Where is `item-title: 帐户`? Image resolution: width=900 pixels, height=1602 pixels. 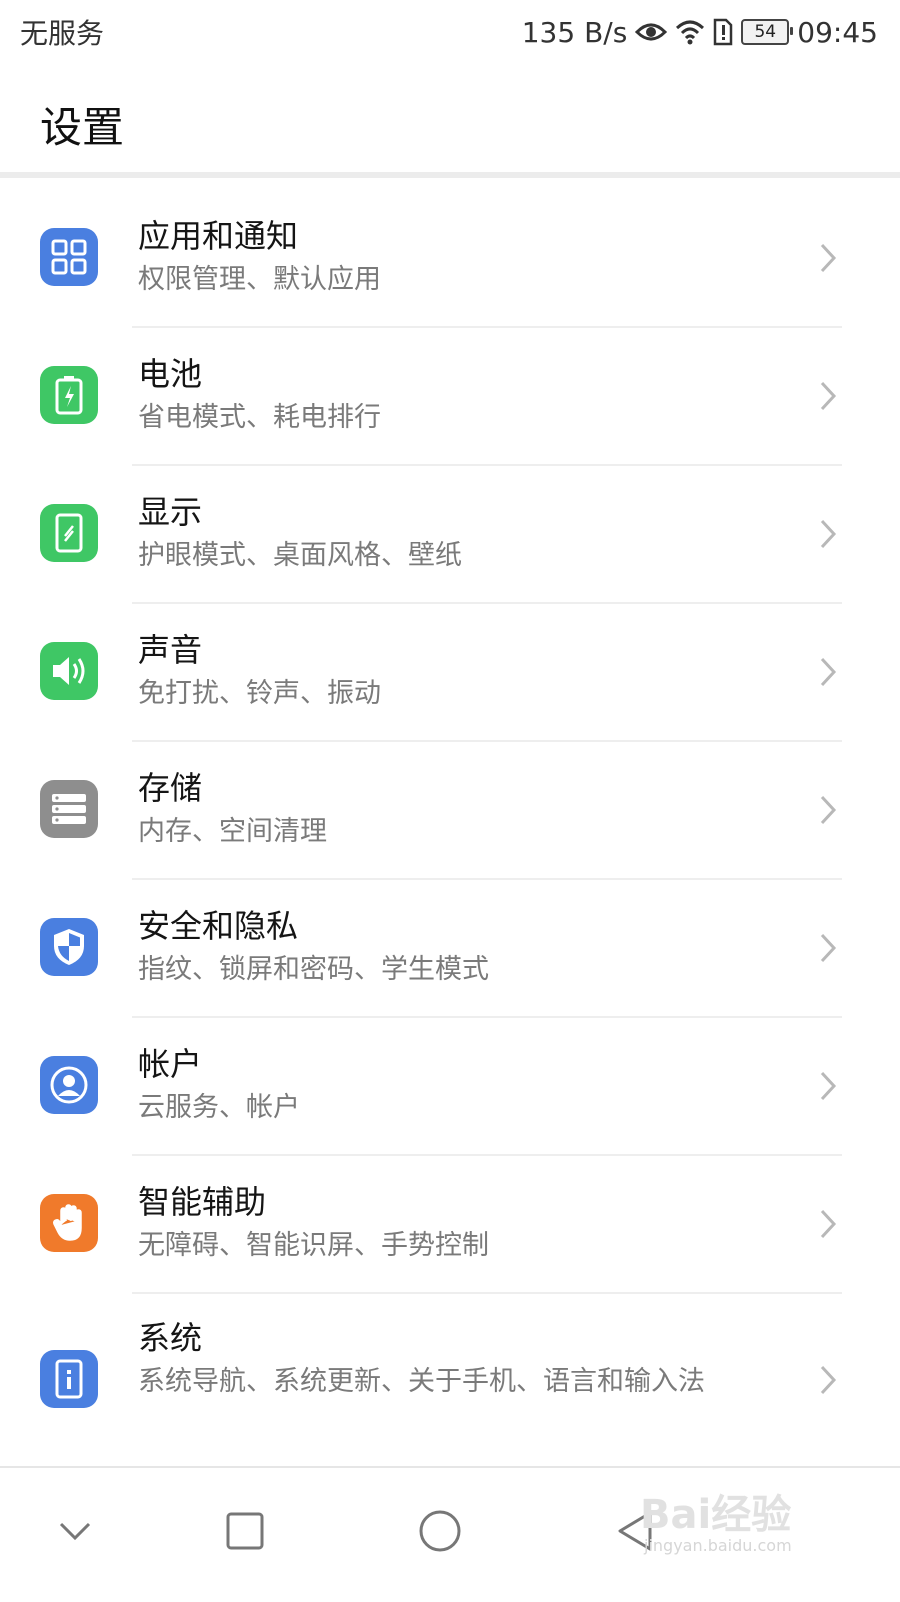
item-title: 帐户 is located at coordinates (170, 1064).